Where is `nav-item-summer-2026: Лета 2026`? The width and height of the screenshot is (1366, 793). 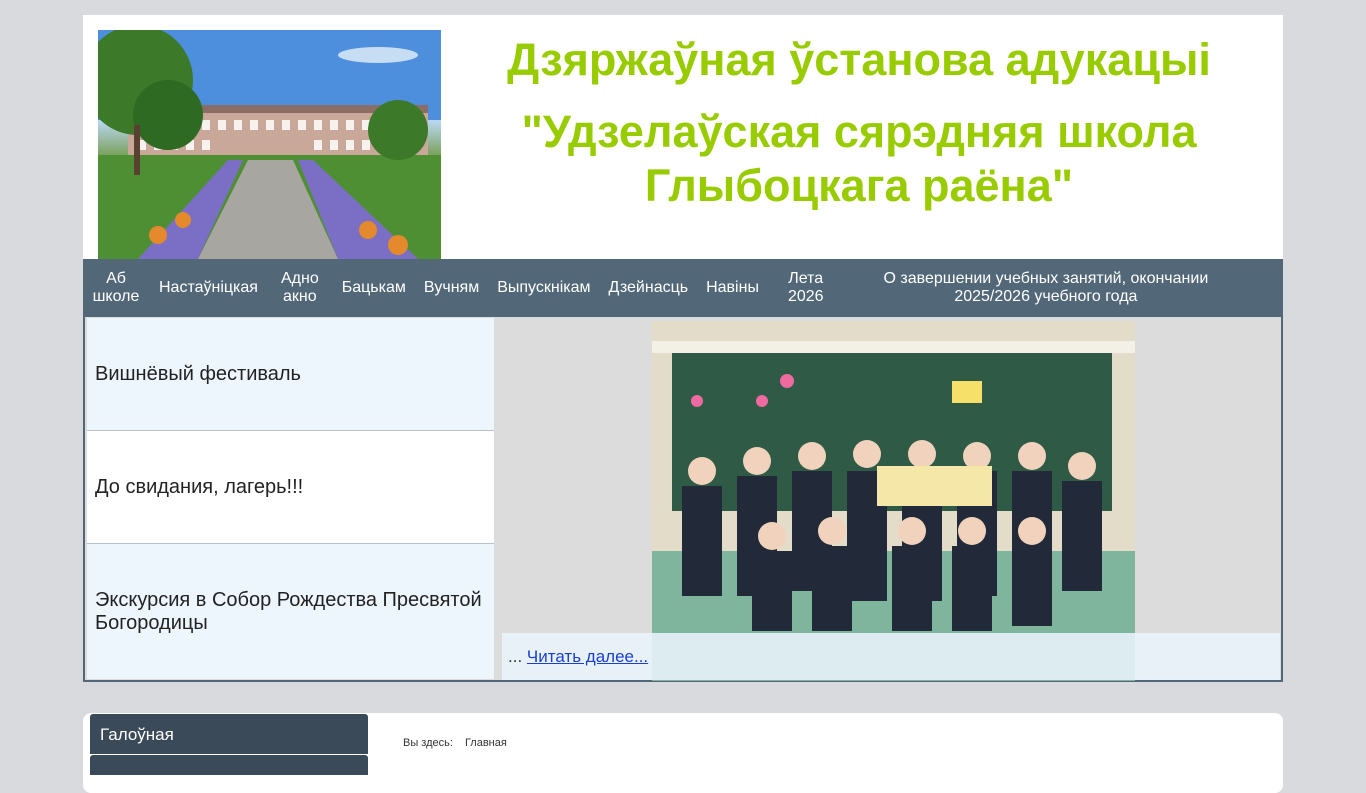
nav-item-summer-2026: Лета 2026 is located at coordinates (806, 288).